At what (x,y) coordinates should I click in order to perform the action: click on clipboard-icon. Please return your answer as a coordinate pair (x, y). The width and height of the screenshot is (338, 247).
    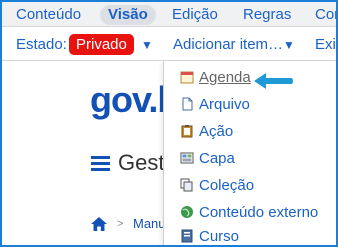
    Looking at the image, I should click on (187, 131).